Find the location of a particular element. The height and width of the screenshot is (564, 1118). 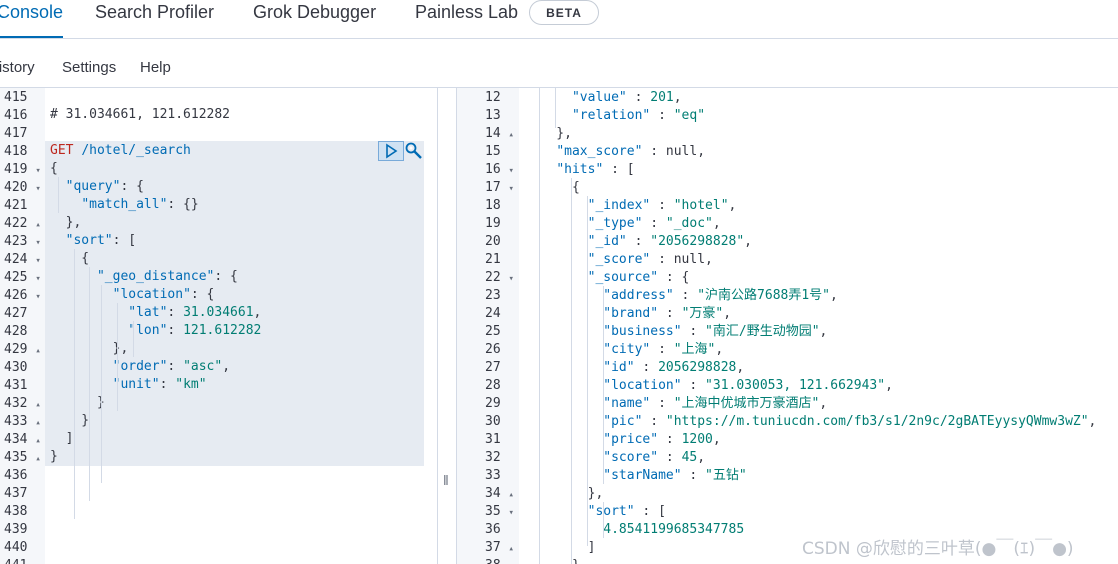

line-number: 435 ▴ is located at coordinates (22, 457).